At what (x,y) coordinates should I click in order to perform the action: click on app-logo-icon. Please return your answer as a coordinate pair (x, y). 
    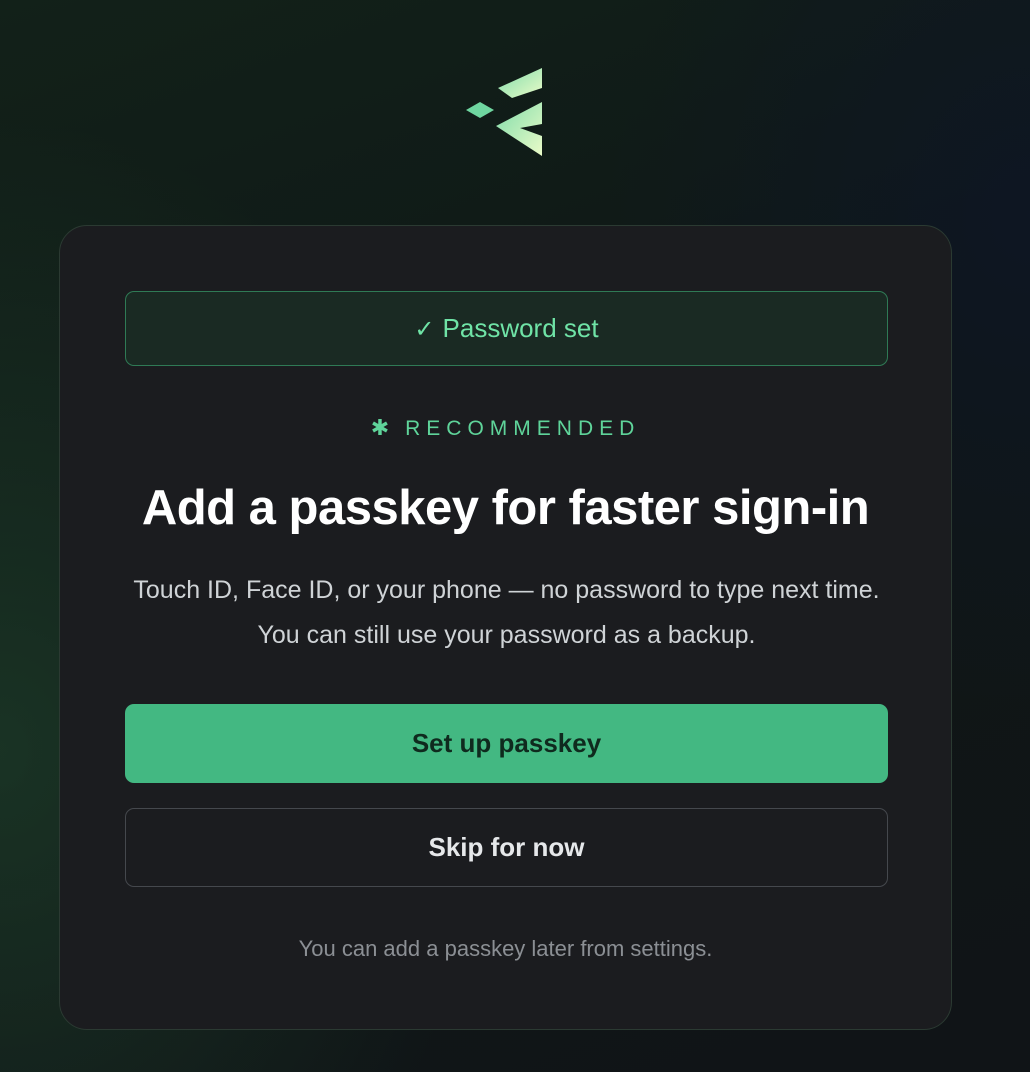
    Looking at the image, I should click on (504, 112).